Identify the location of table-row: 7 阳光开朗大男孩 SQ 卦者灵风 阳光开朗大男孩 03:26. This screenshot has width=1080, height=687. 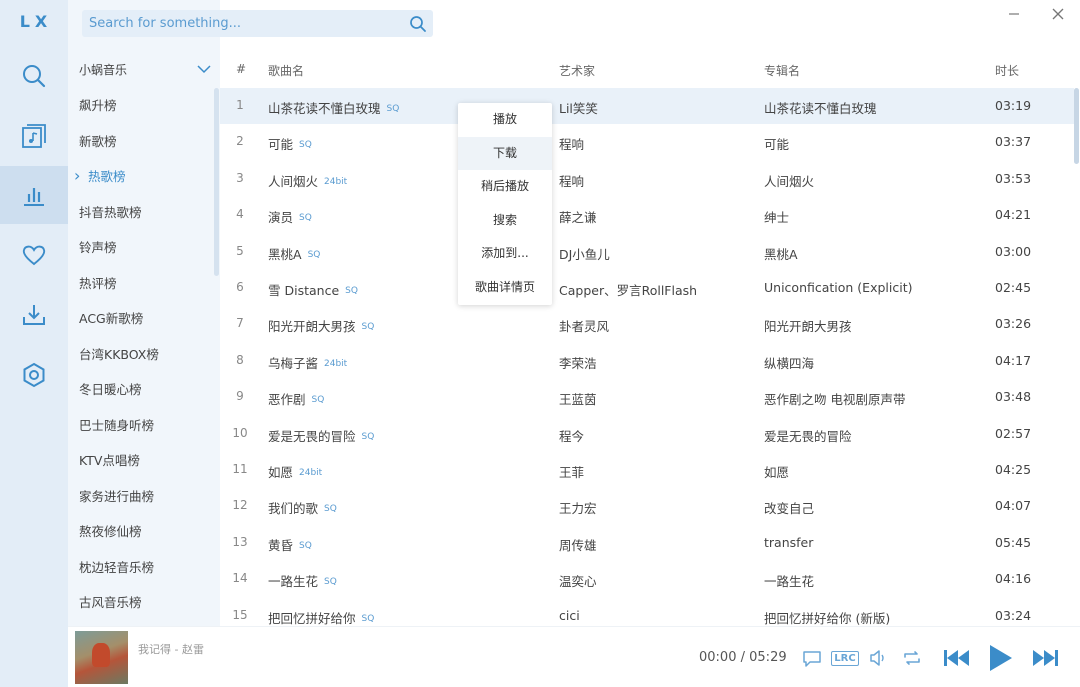
(647, 324).